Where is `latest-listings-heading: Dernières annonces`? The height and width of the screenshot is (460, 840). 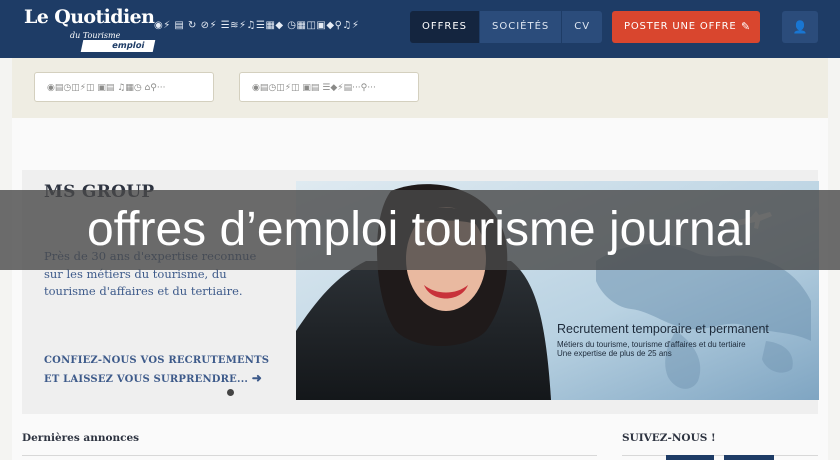 latest-listings-heading: Dernières annonces is located at coordinates (81, 438).